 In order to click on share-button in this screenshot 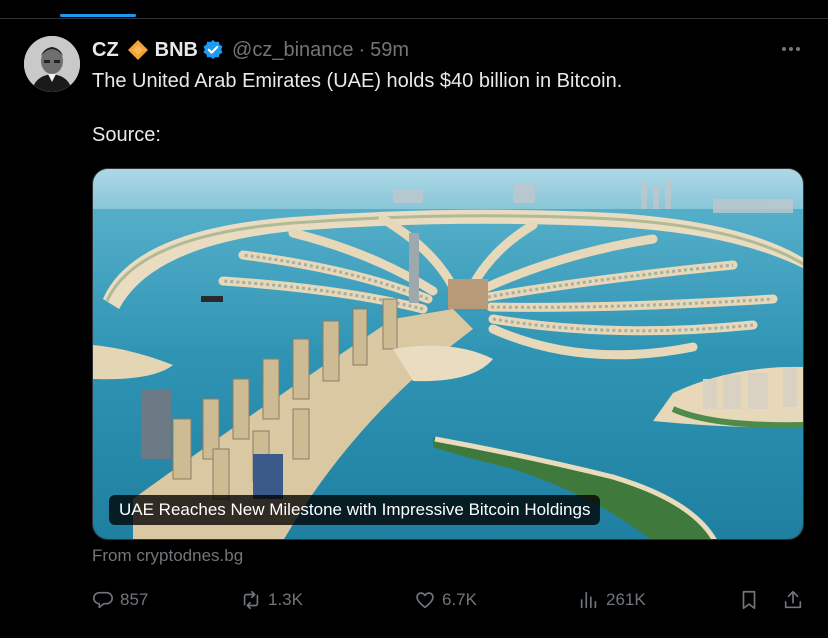, I will do `click(793, 600)`.